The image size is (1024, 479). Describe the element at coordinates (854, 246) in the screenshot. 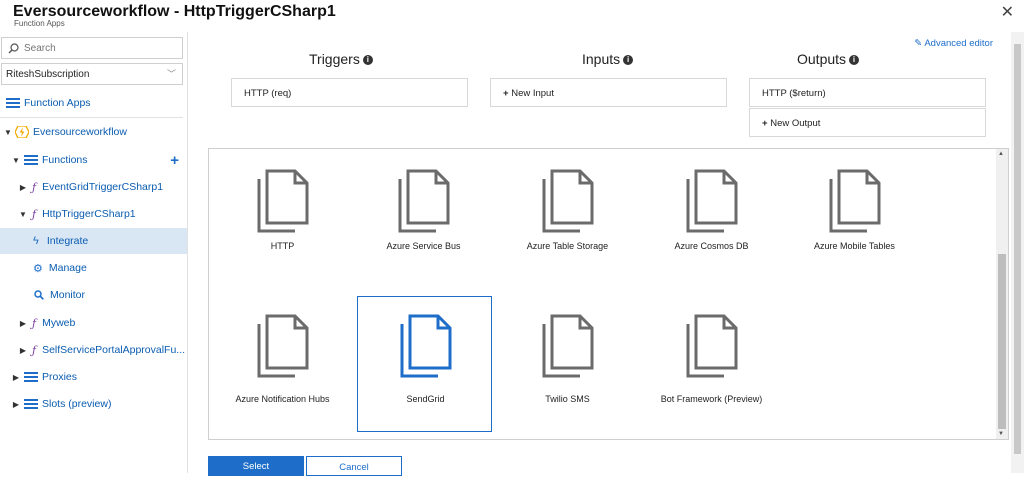

I see `tile-label: Azure Mobile Tables` at that location.